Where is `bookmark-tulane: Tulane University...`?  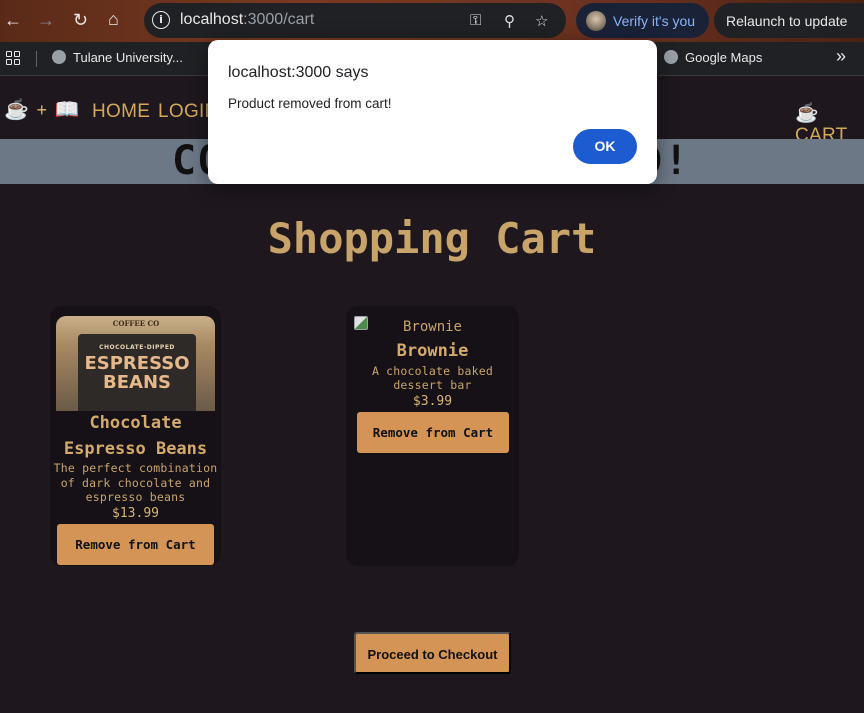
bookmark-tulane: Tulane University... is located at coordinates (117, 57).